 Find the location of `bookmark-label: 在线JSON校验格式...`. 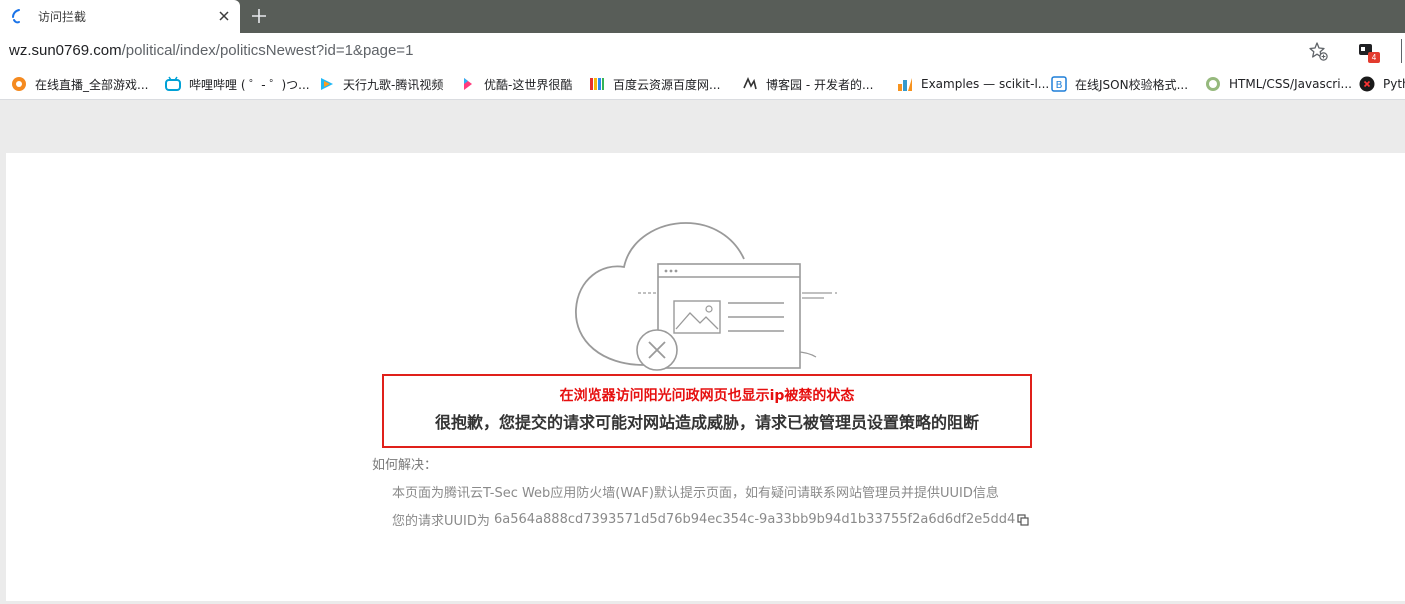

bookmark-label: 在线JSON校验格式... is located at coordinates (1132, 84).